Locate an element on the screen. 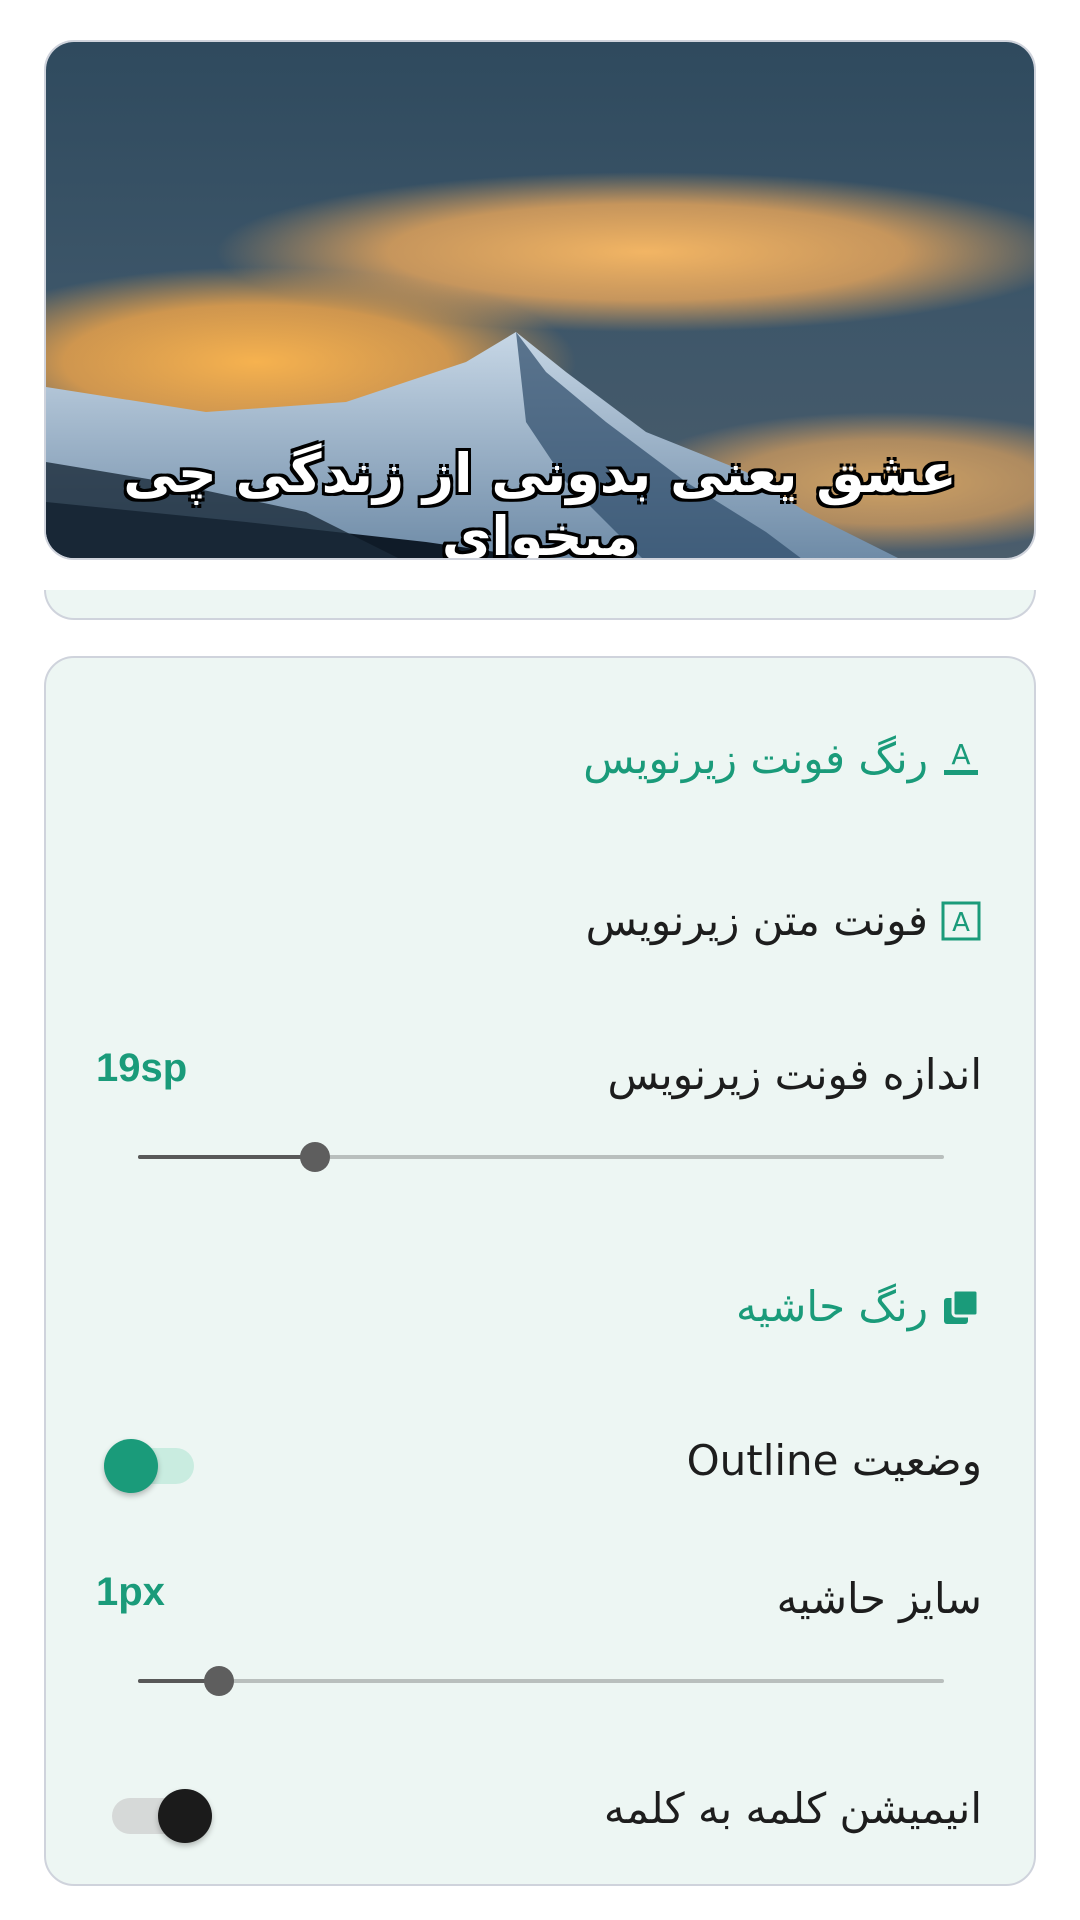  subtitle-preview-text: عشق یعنی بدونی از زندگی چی میخوای is located at coordinates (540, 501).